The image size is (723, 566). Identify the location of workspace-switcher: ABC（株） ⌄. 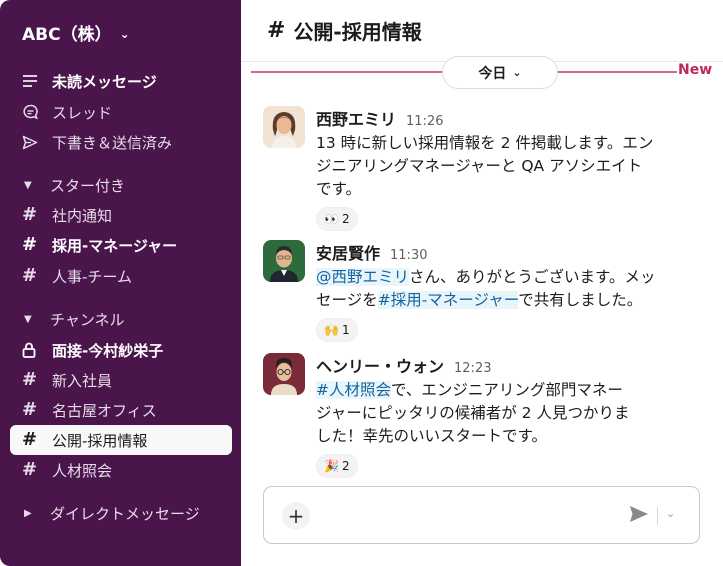
(76, 32).